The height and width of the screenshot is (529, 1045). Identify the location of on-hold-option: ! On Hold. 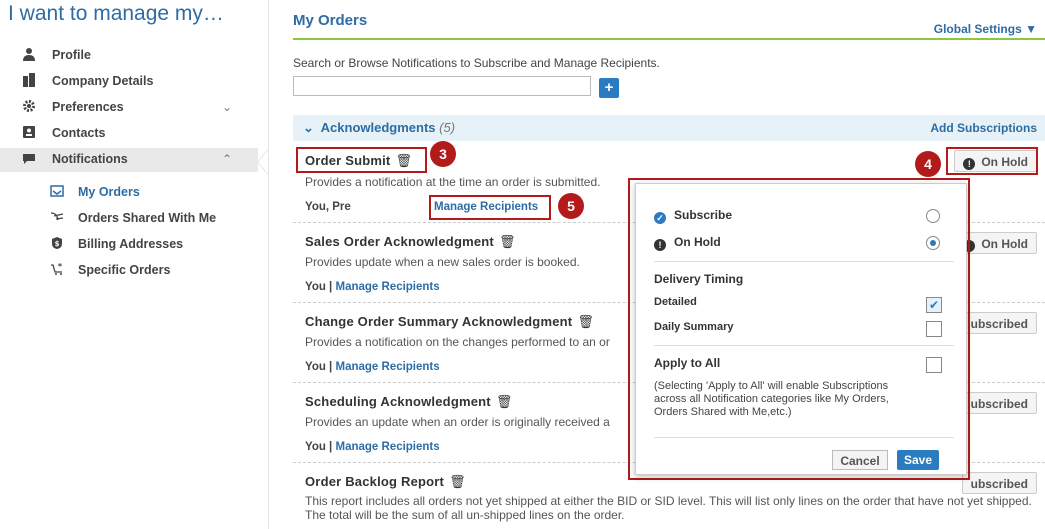
(687, 243).